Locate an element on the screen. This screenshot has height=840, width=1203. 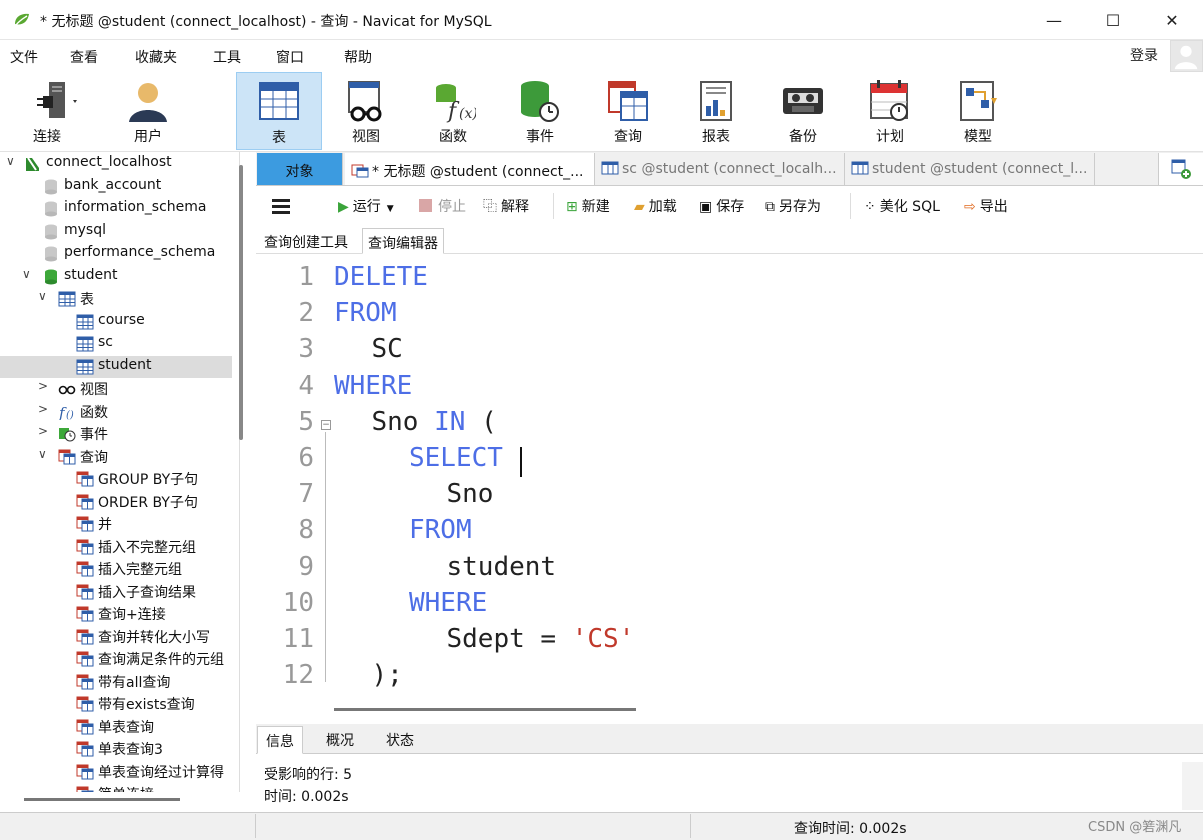
tree-item: ∨ connect_localhost is located at coordinates (116, 164).